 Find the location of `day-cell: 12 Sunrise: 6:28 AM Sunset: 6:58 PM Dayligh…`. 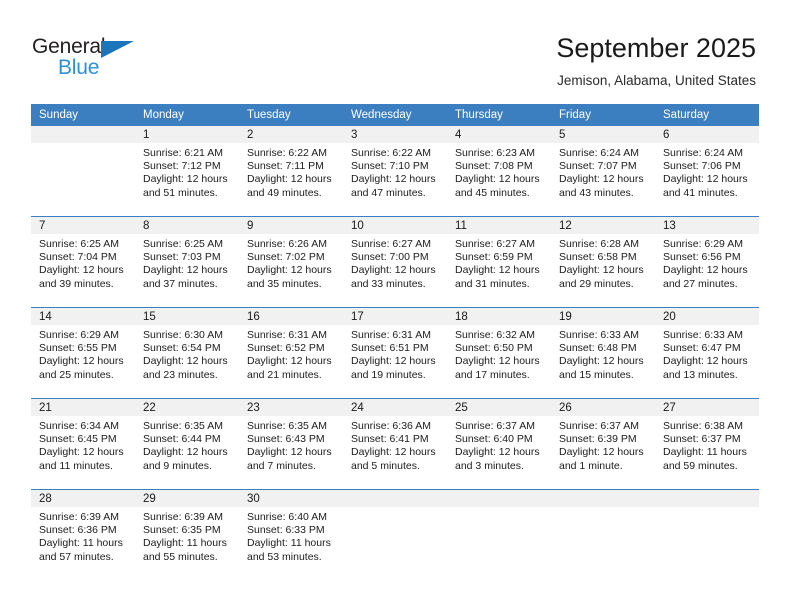

day-cell: 12 Sunrise: 6:28 AM Sunset: 6:58 PM Dayligh… is located at coordinates (603, 262).